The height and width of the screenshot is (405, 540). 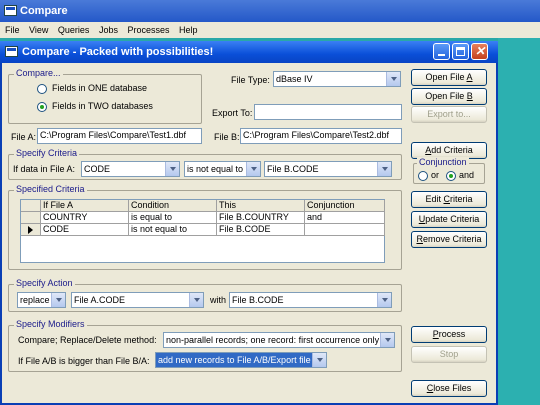 What do you see at coordinates (84, 361) in the screenshot?
I see `bigger-label: If File A/B is bigger than File B/A:` at bounding box center [84, 361].